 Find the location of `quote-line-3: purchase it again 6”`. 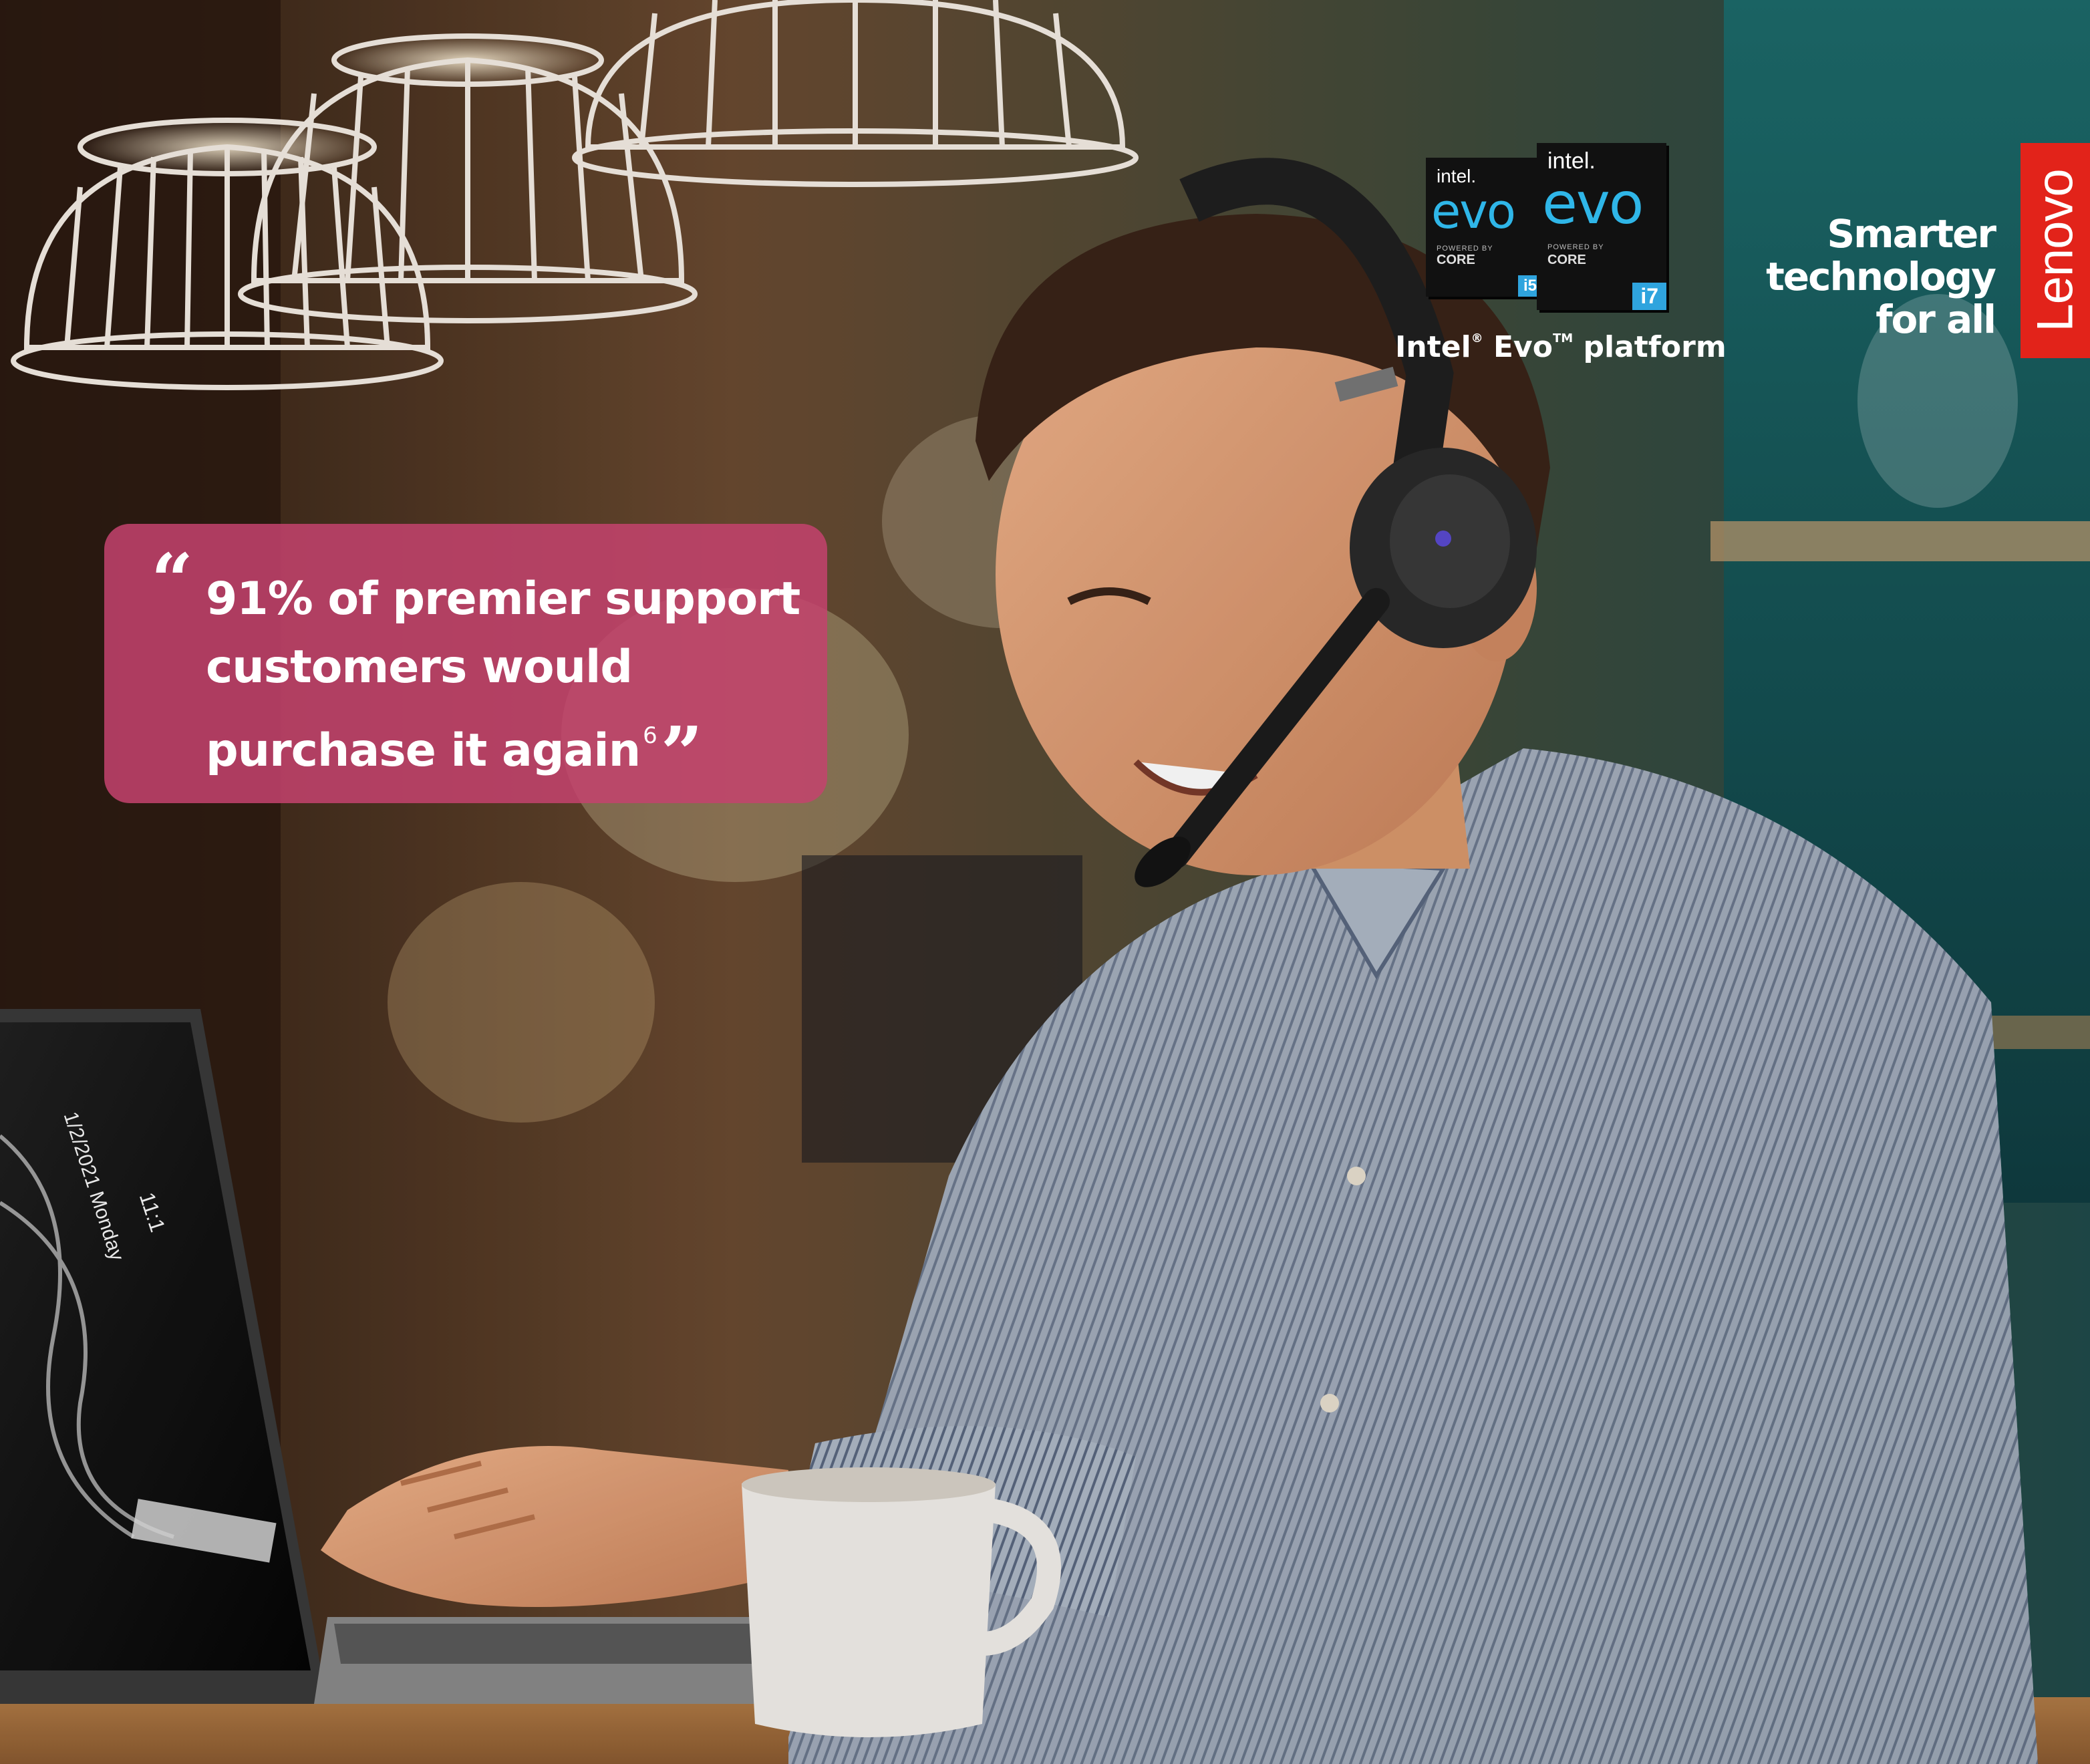

quote-line-3: purchase it again 6” is located at coordinates (503, 746).